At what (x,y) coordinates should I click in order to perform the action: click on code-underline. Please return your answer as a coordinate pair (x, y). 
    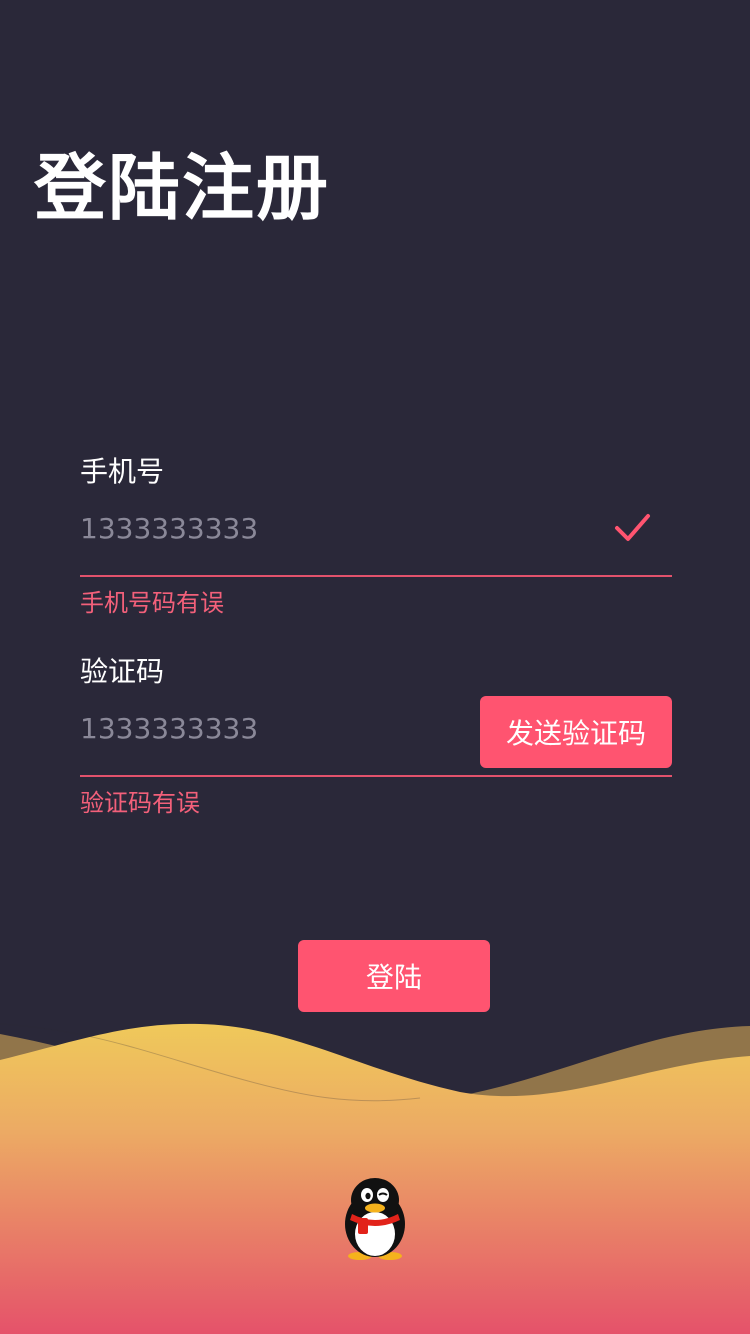
    Looking at the image, I should click on (376, 776).